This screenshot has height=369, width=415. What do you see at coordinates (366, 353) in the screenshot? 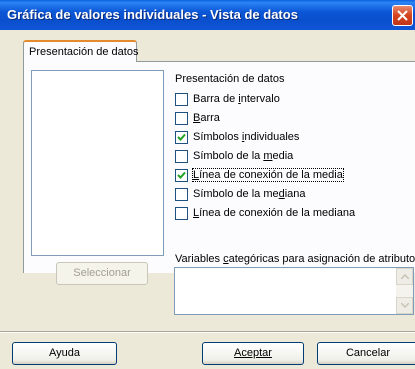
I see `cancel-button: Cancelar` at bounding box center [366, 353].